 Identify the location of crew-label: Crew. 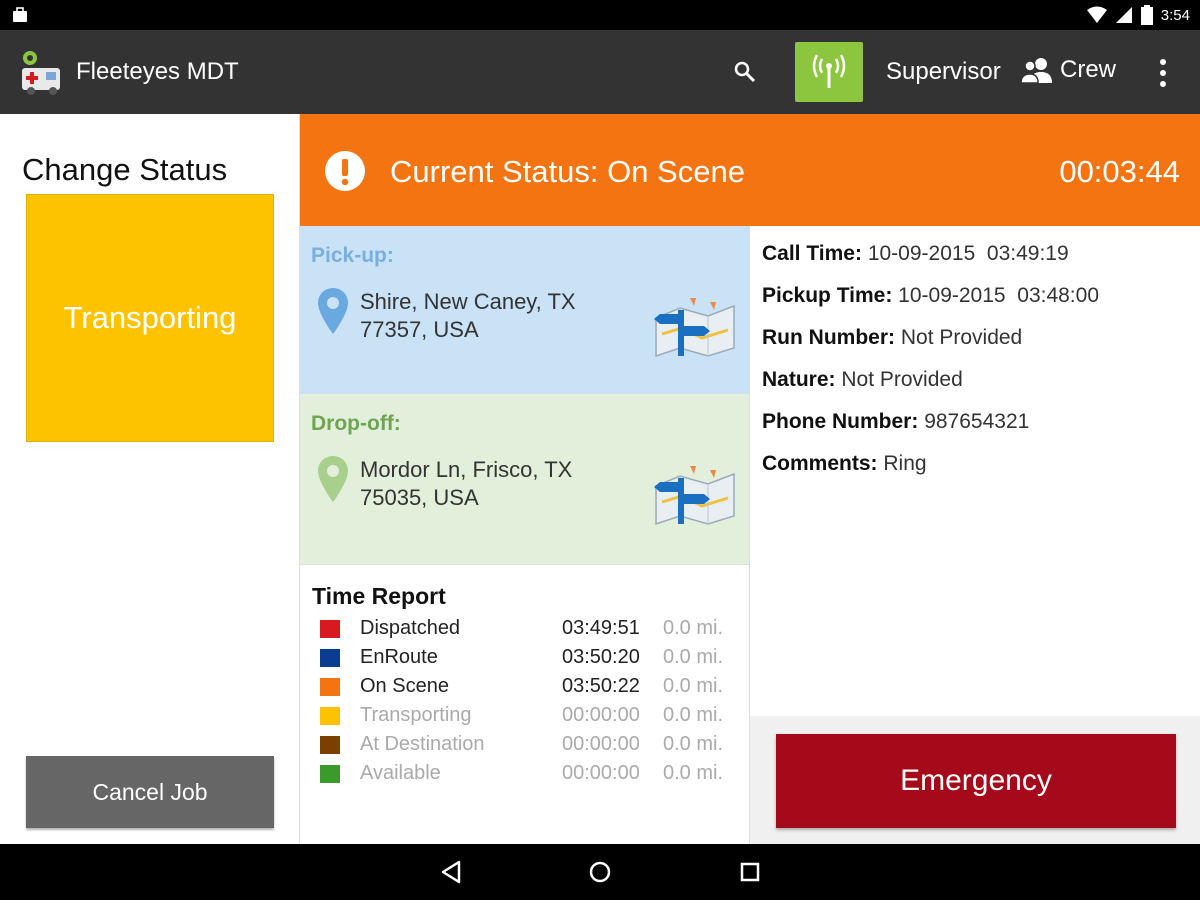
(1088, 69).